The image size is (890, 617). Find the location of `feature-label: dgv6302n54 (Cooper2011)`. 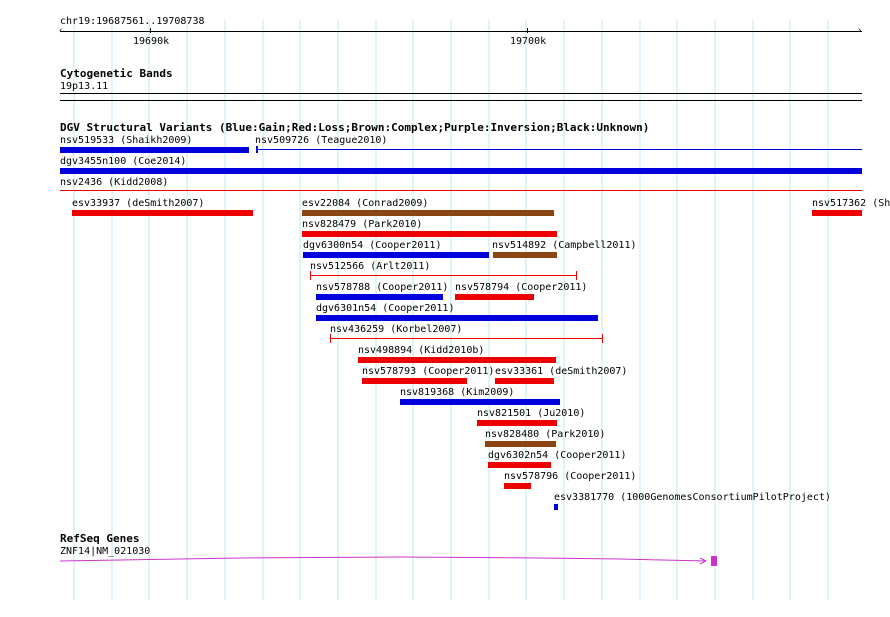

feature-label: dgv6302n54 (Cooper2011) is located at coordinates (557, 455).